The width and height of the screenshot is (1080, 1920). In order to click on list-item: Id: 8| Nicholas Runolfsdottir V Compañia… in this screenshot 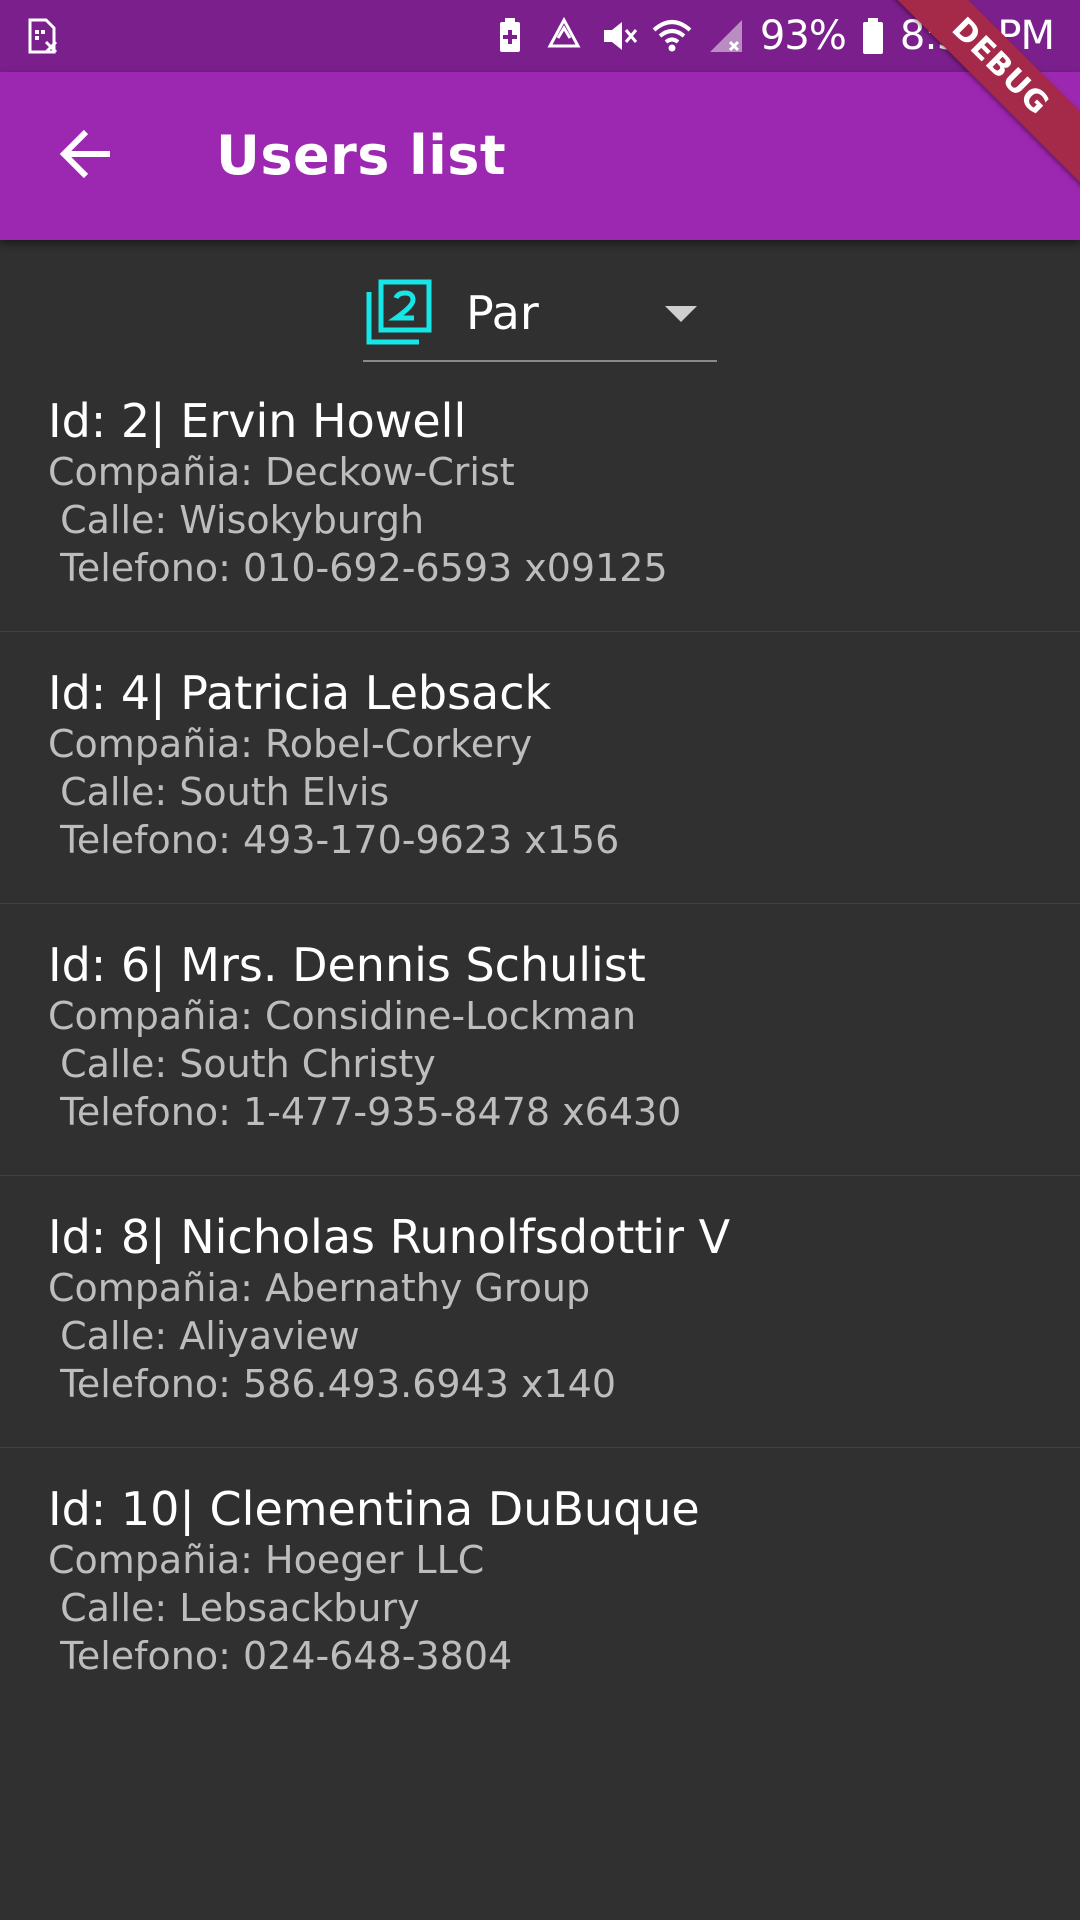, I will do `click(540, 1312)`.